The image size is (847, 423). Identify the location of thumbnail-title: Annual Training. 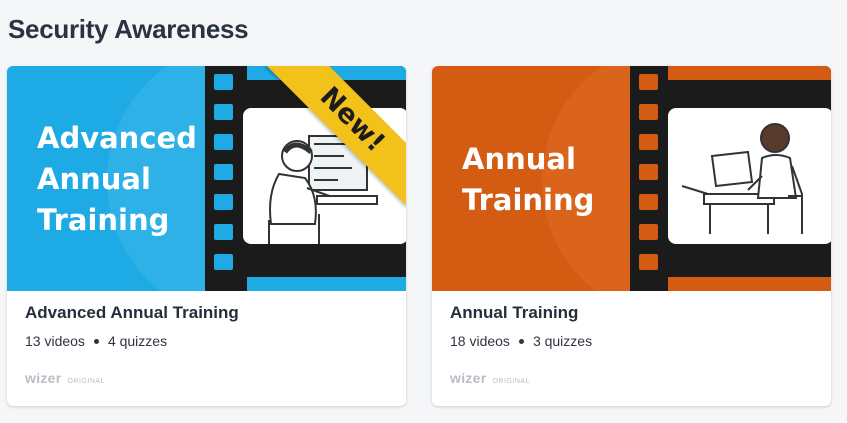
(528, 179).